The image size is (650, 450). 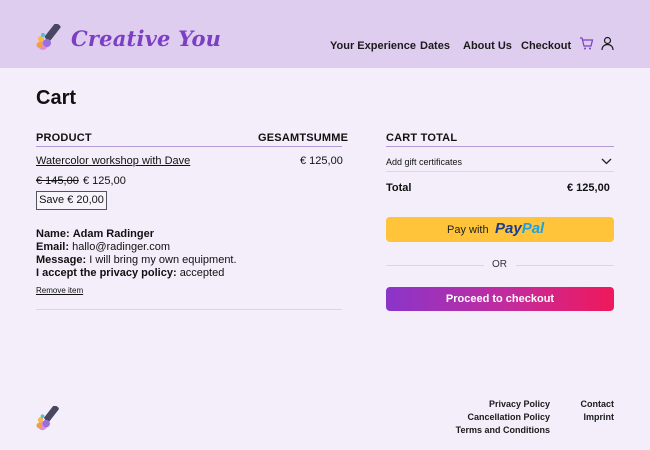 What do you see at coordinates (599, 417) in the screenshot?
I see `footer-imprint: Imprint` at bounding box center [599, 417].